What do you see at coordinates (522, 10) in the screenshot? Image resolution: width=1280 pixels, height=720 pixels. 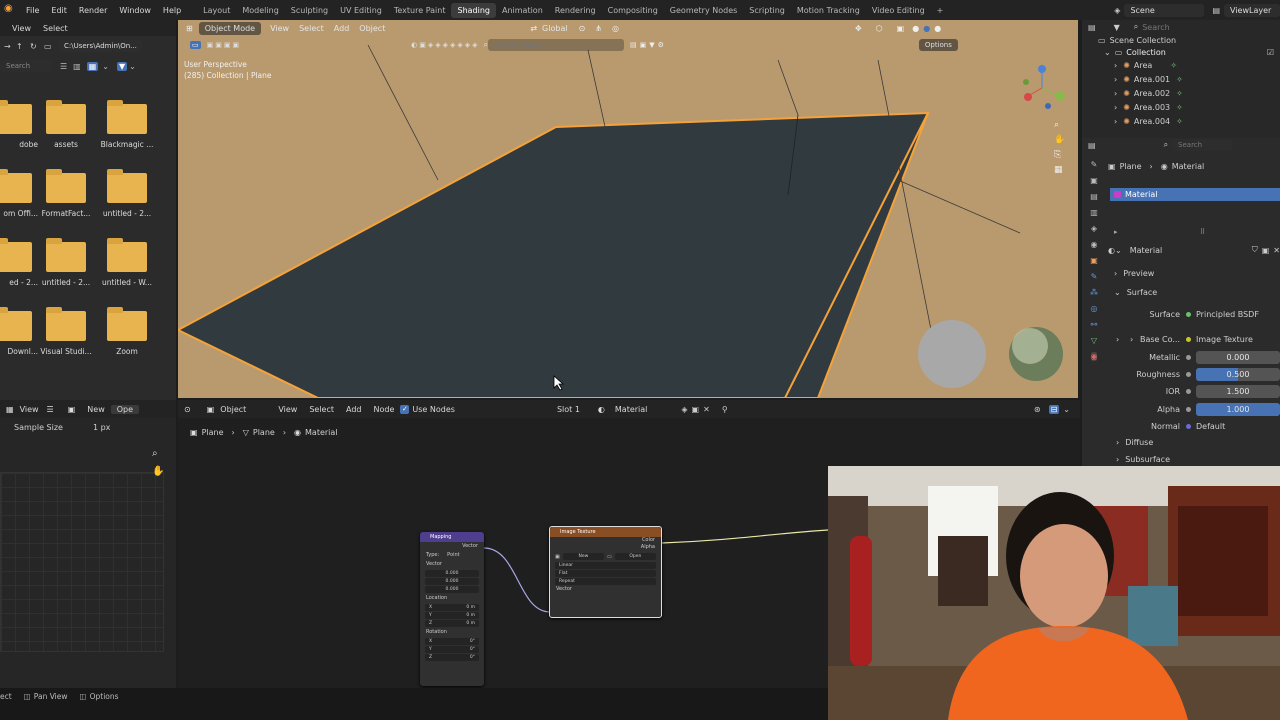 I see `tab-animation: Animation` at bounding box center [522, 10].